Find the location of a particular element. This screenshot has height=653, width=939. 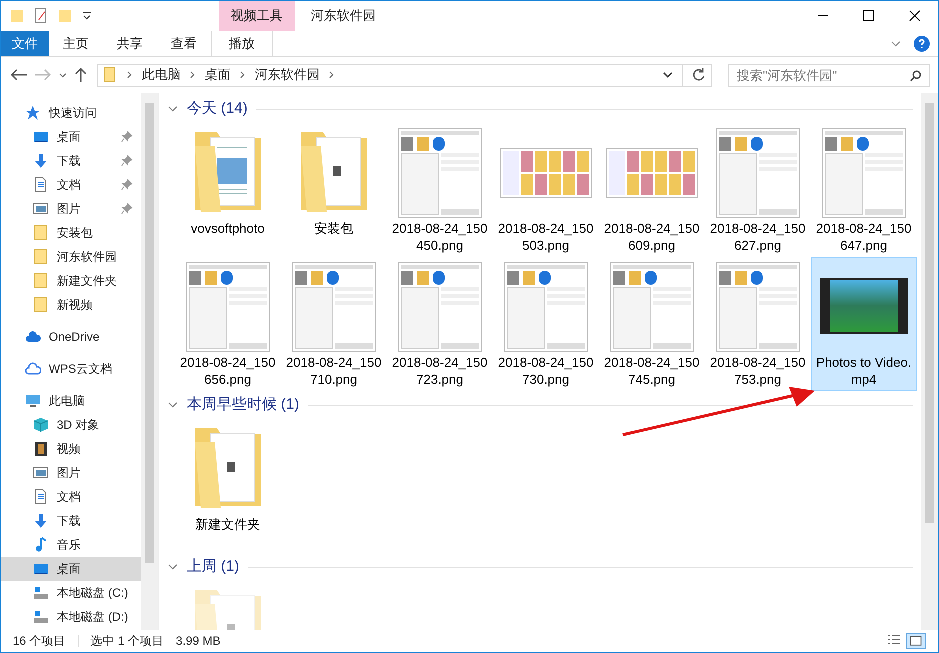

group-header: 本周早些时候 (1) is located at coordinates (243, 405).